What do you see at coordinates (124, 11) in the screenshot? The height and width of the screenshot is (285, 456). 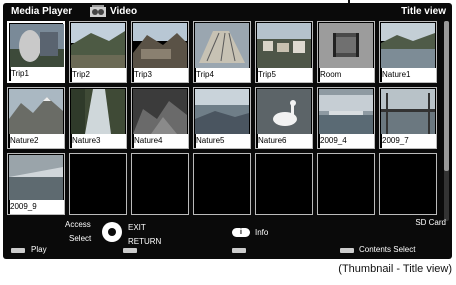 I see `section-title: Video` at bounding box center [124, 11].